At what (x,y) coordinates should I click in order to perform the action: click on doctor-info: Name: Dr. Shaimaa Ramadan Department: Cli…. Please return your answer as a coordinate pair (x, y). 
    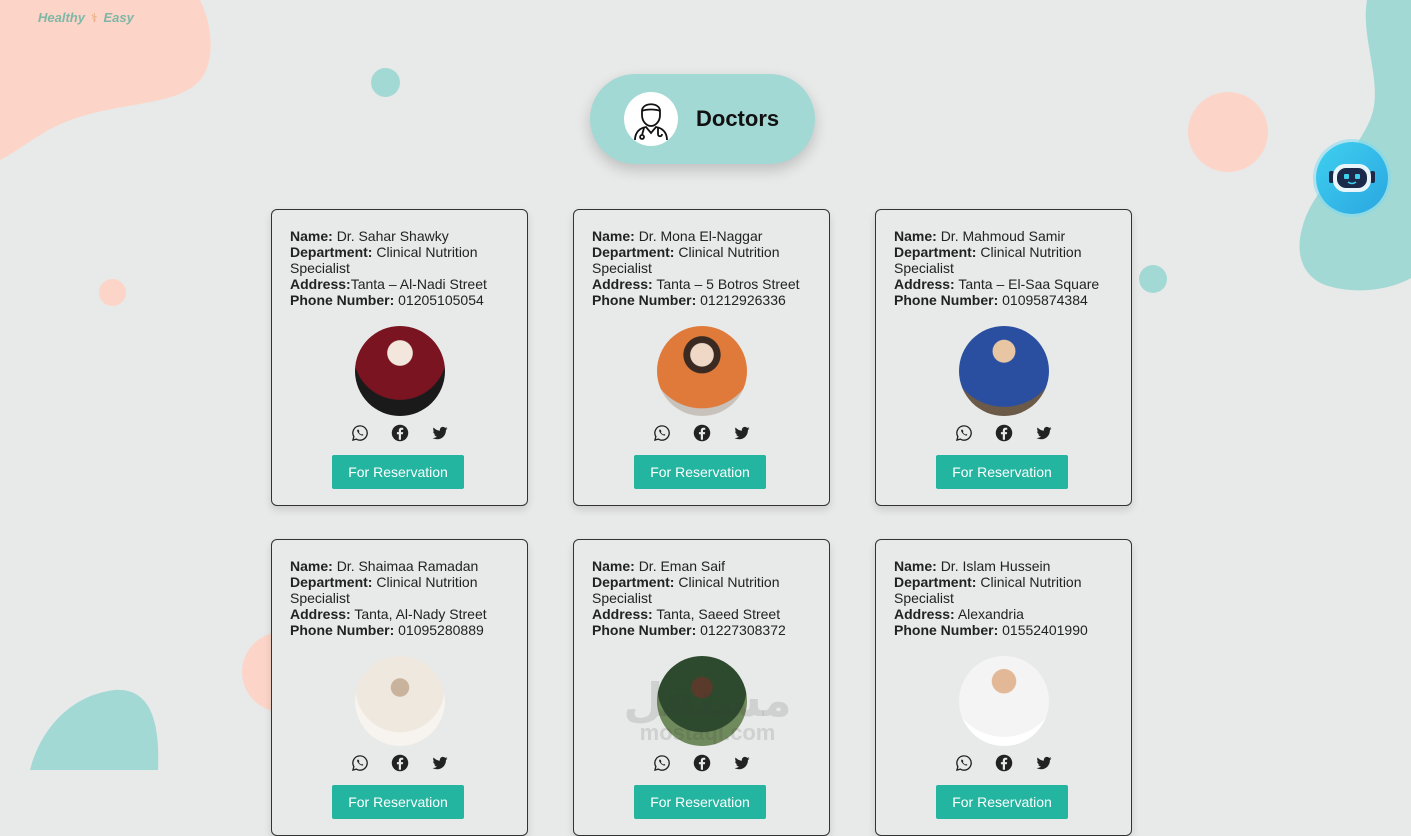
    Looking at the image, I should click on (403, 598).